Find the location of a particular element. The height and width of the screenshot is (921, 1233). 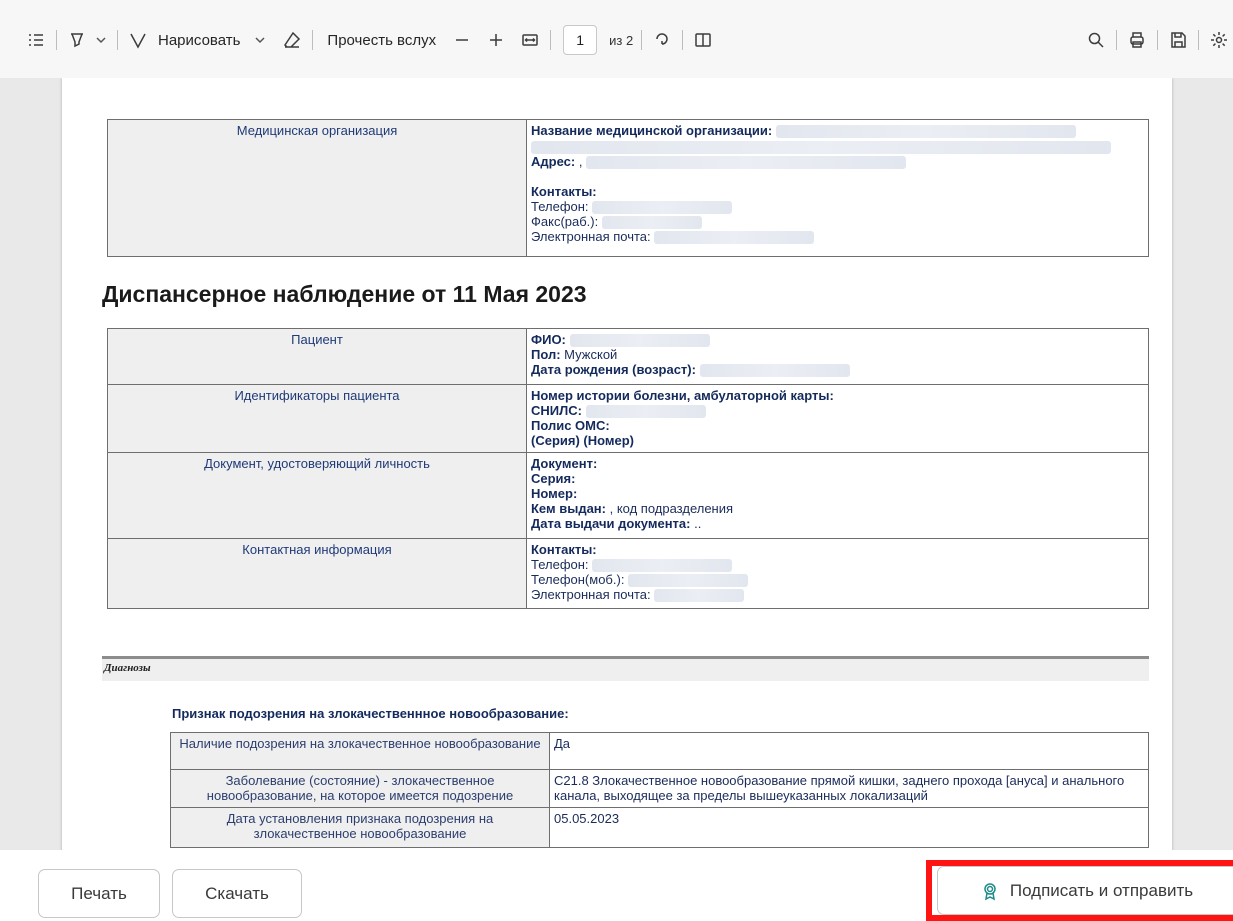

toolbar-row: Нарисовать Прочесть вслух 1 из 2 is located at coordinates (616, 40).